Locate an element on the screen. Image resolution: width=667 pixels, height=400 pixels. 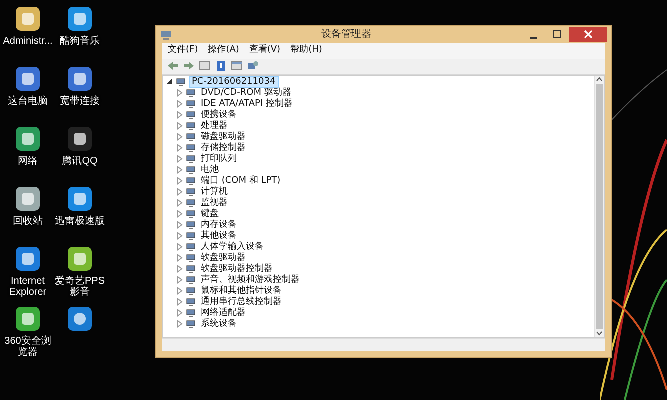
close-button is located at coordinates (588, 34).